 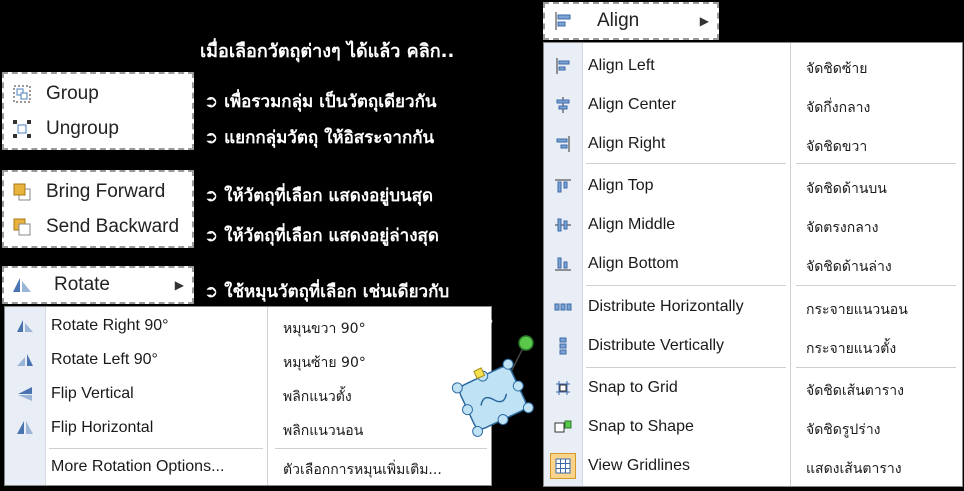 I want to click on flip-vertical-icon, so click(x=25, y=394).